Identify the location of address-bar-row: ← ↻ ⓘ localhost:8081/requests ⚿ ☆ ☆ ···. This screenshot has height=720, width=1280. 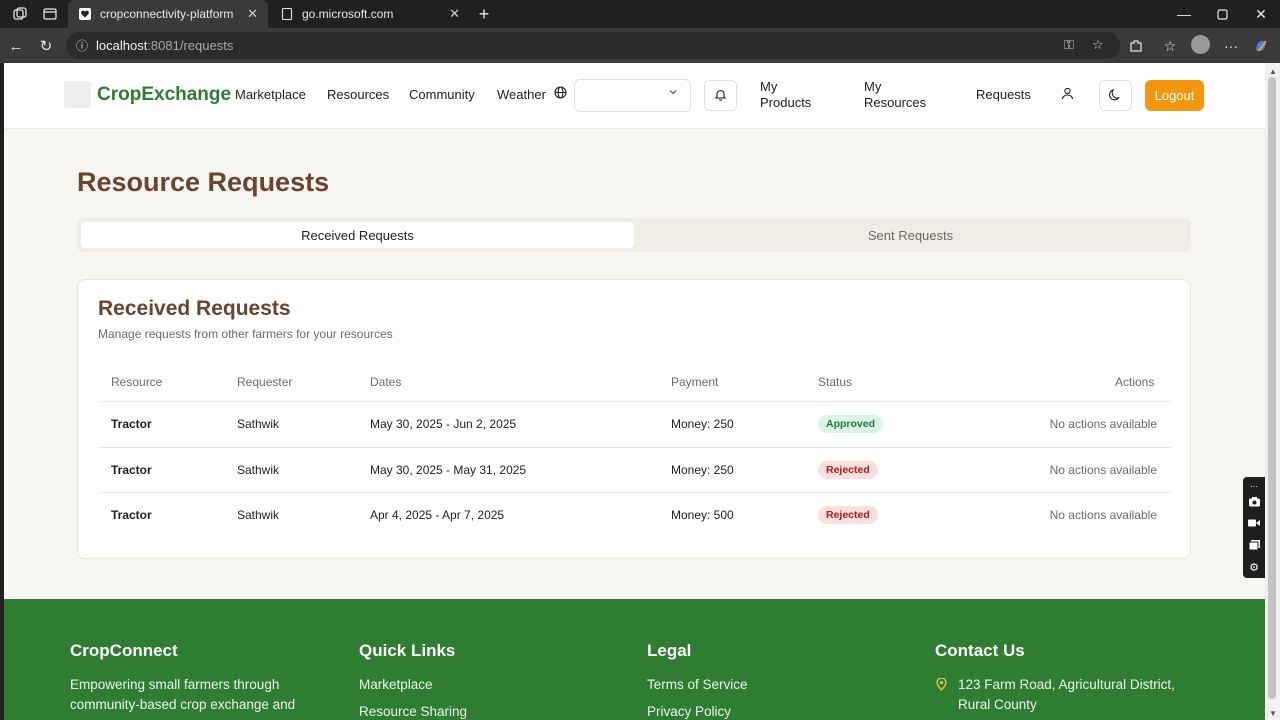
(640, 45).